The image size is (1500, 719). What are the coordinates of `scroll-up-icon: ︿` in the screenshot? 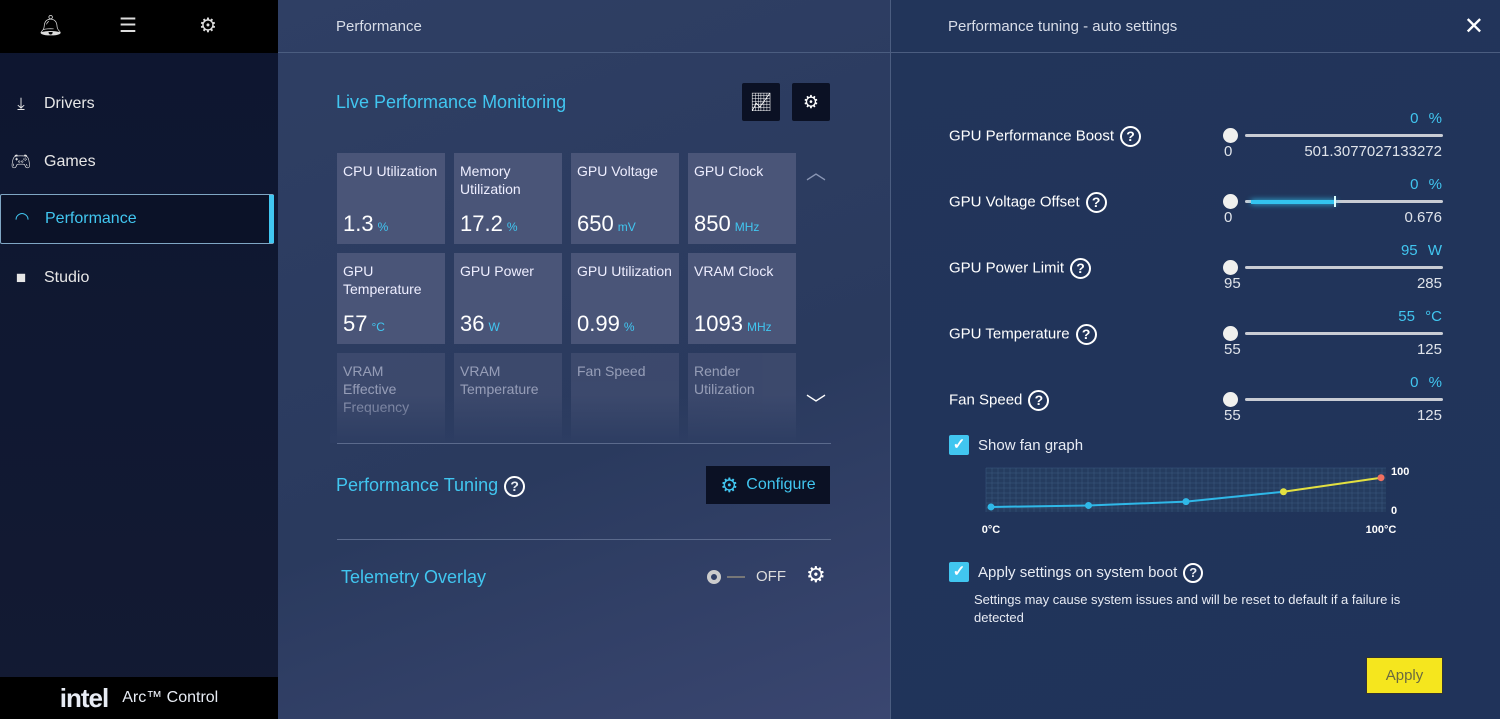 It's located at (816, 170).